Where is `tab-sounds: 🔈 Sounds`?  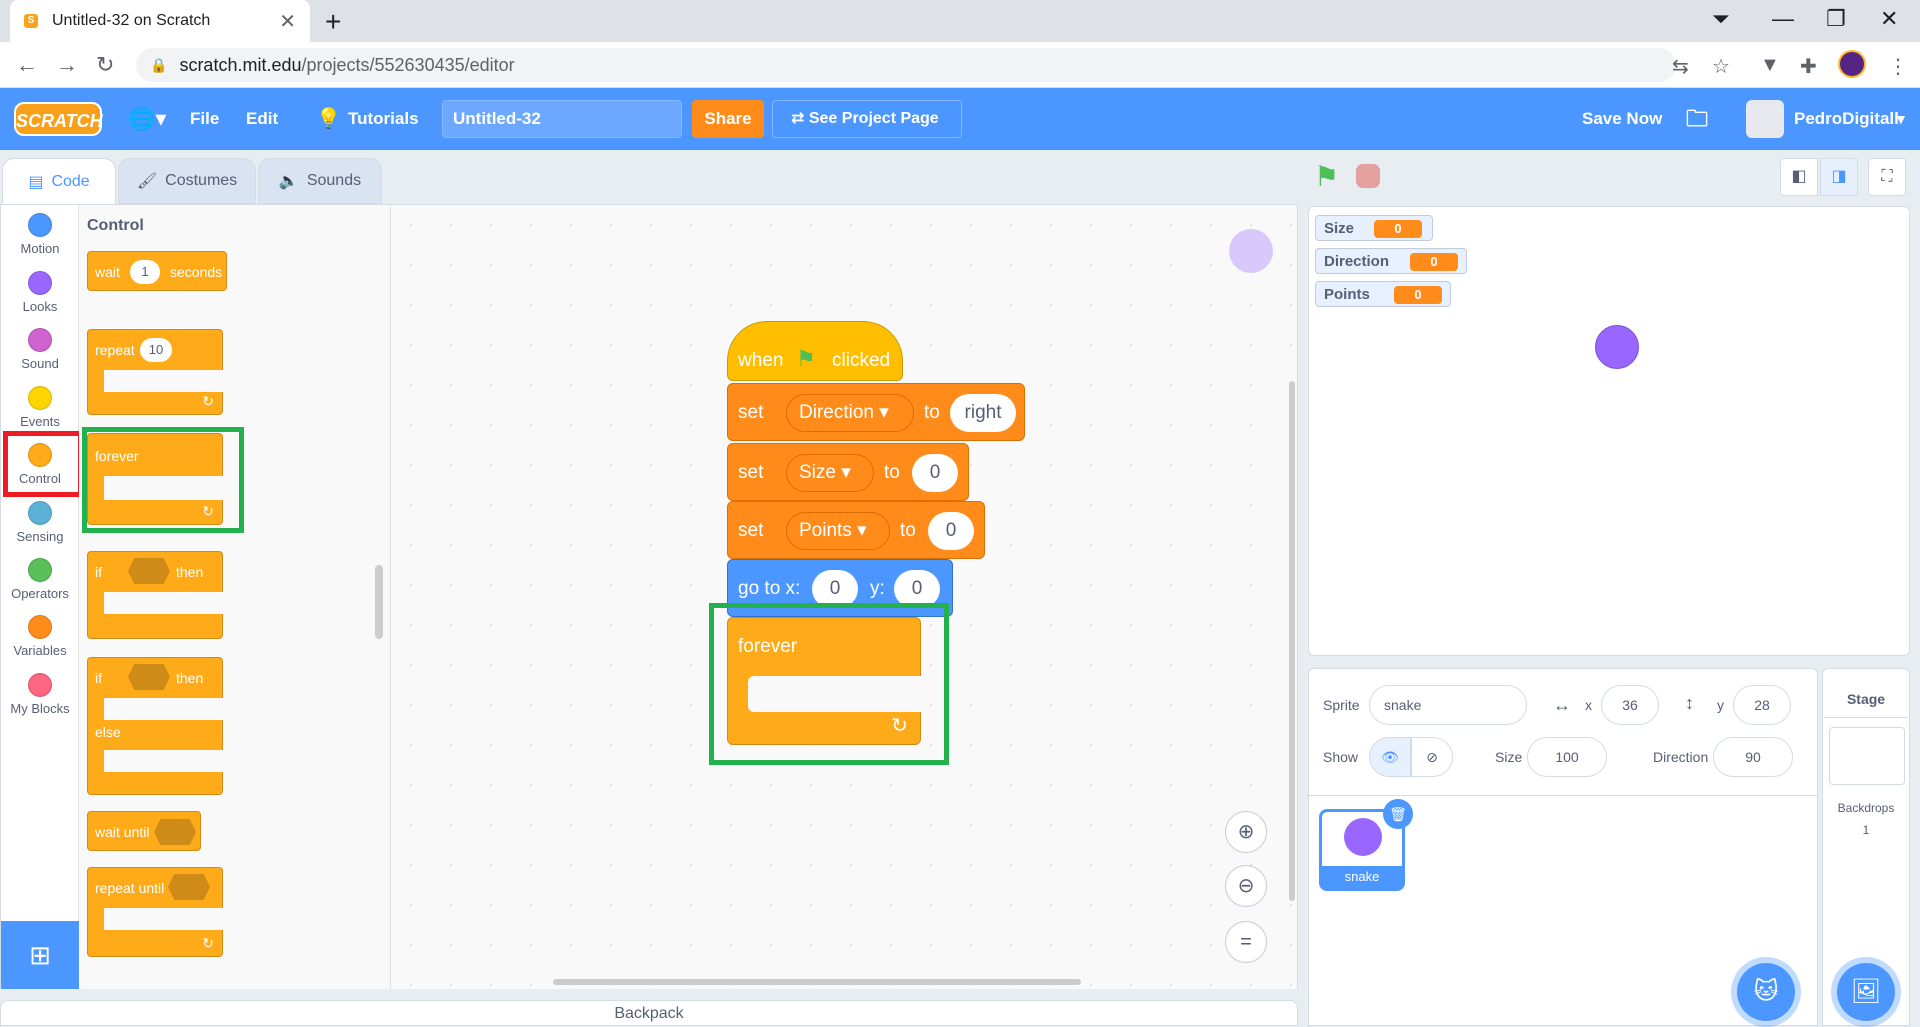
tab-sounds: 🔈 Sounds is located at coordinates (320, 181).